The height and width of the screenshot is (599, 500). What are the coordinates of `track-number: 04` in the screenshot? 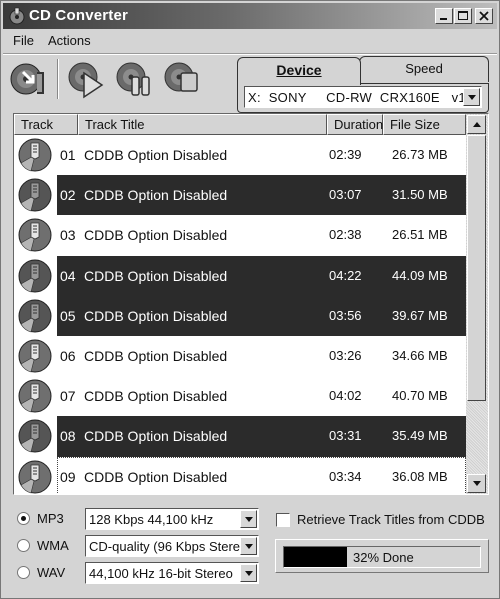 It's located at (68, 275).